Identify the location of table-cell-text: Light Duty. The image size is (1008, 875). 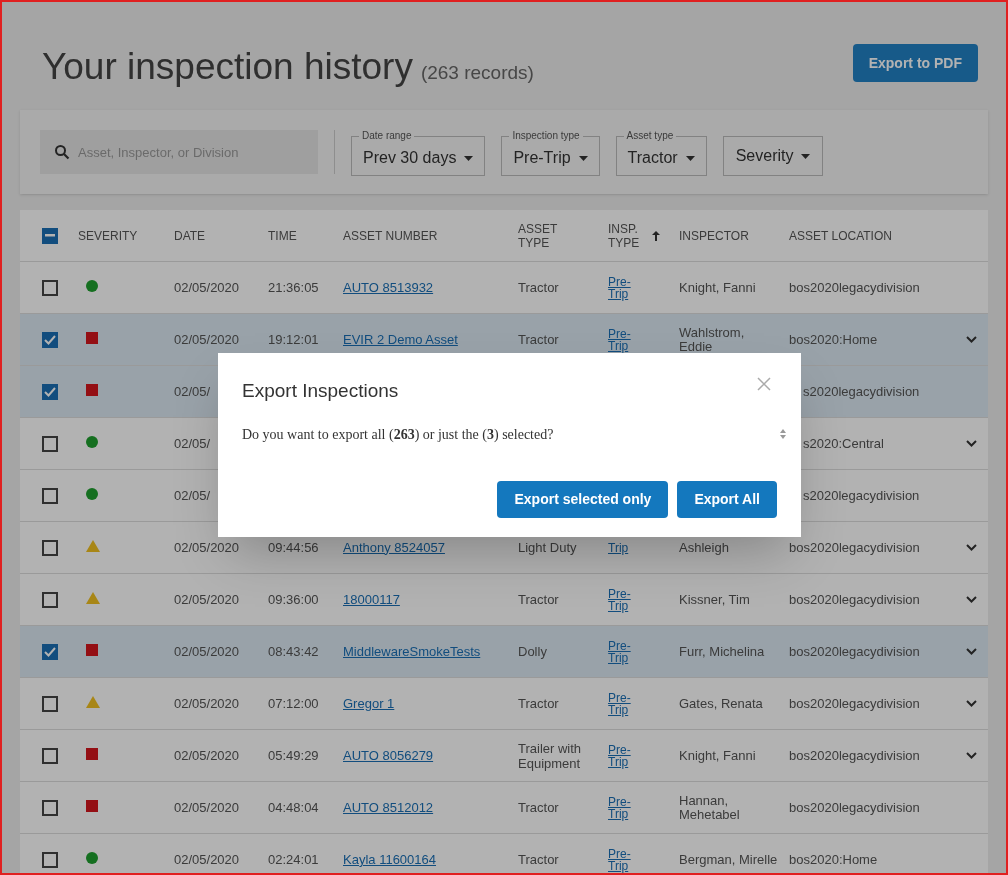
(548, 547).